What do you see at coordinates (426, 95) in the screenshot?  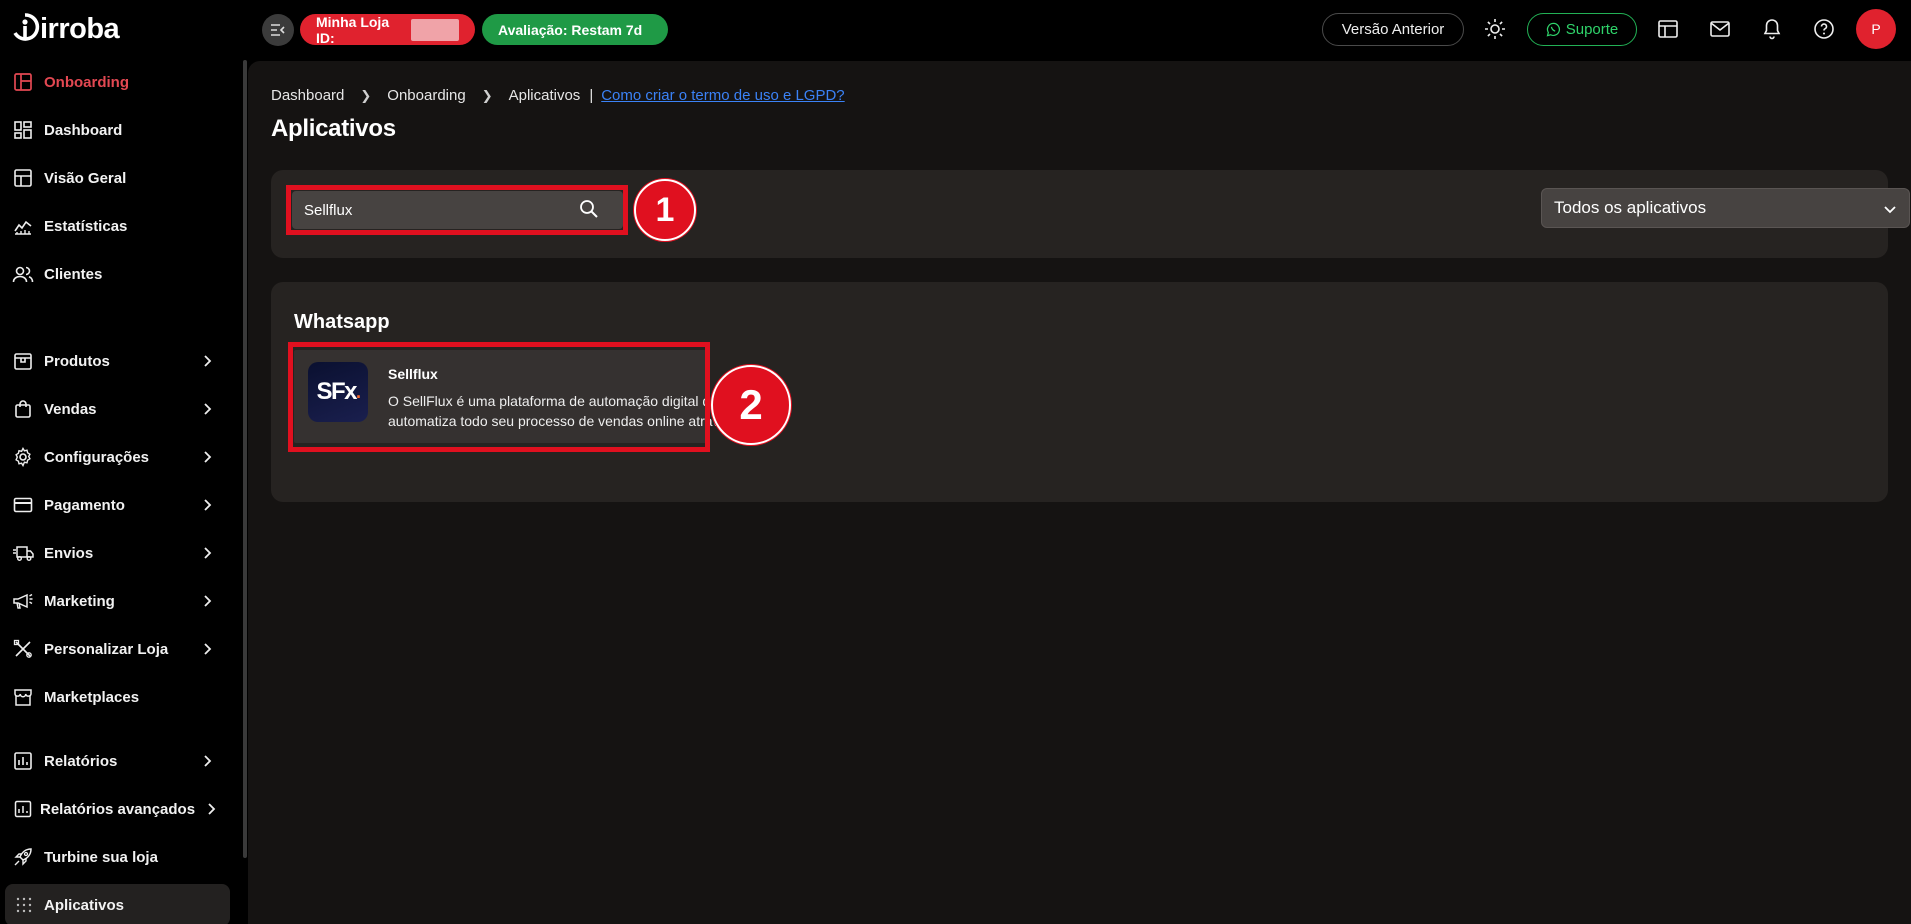 I see `breadcrumb-onboarding: Onboarding` at bounding box center [426, 95].